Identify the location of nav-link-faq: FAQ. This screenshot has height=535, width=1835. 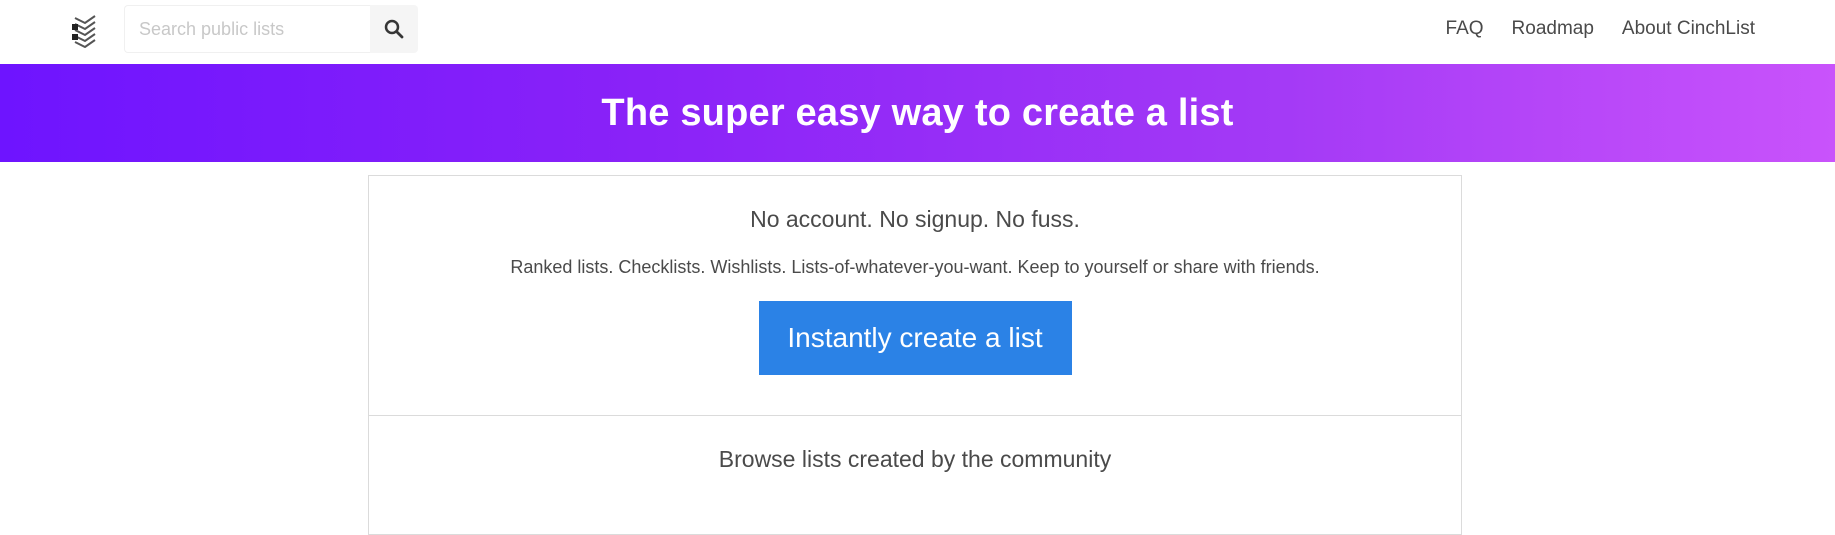
(1465, 29).